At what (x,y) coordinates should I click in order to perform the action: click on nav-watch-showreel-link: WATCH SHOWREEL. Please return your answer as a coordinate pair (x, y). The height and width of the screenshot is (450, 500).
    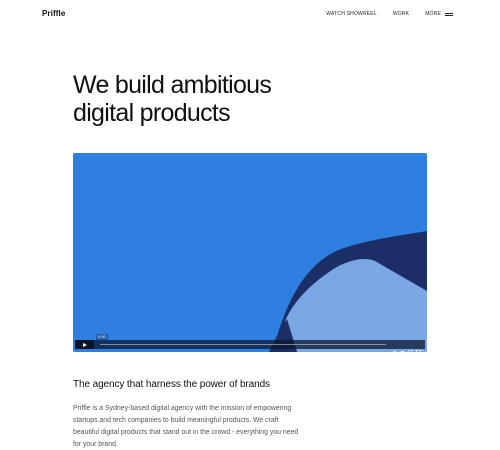
    Looking at the image, I should click on (351, 14).